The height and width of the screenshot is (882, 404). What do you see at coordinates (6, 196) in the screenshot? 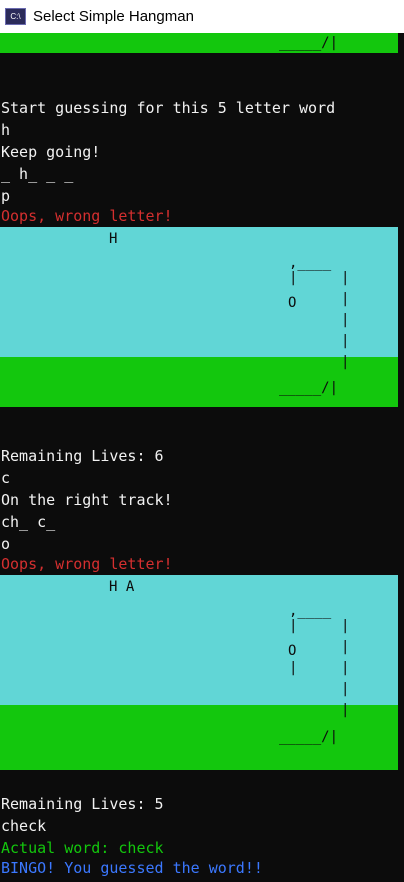
I see `guess-input: p` at bounding box center [6, 196].